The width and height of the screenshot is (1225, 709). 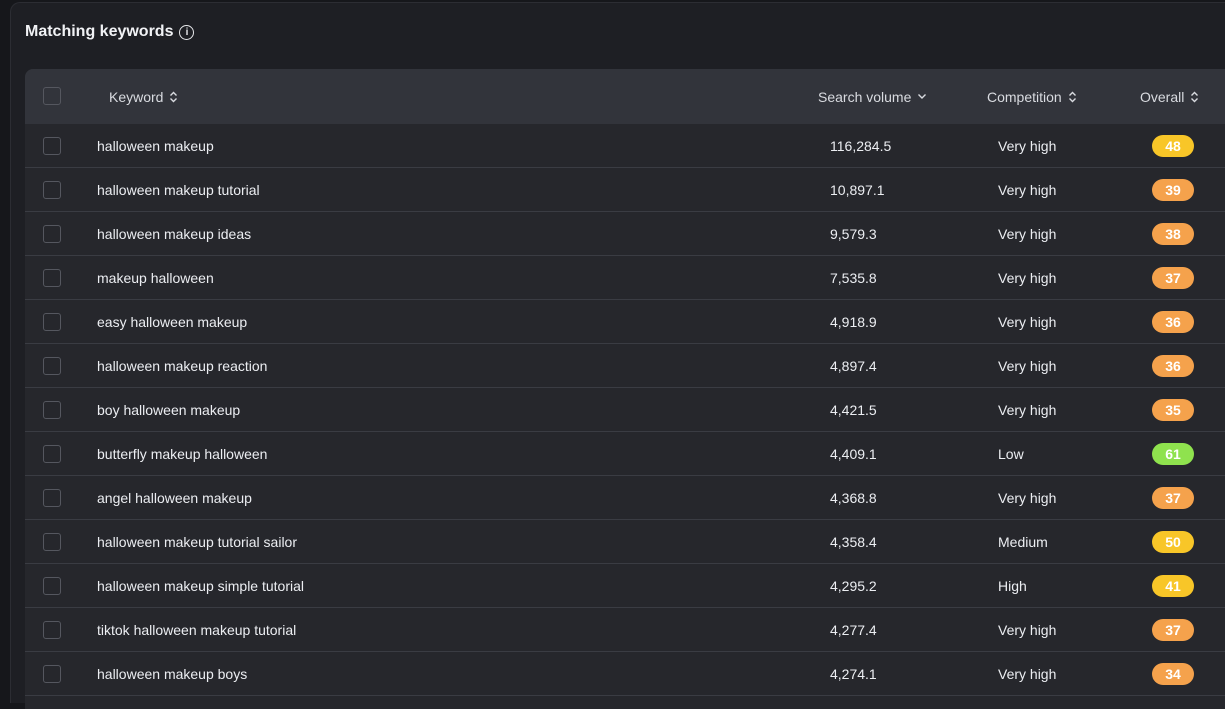 I want to click on overall-score-badge: 34, so click(x=1173, y=674).